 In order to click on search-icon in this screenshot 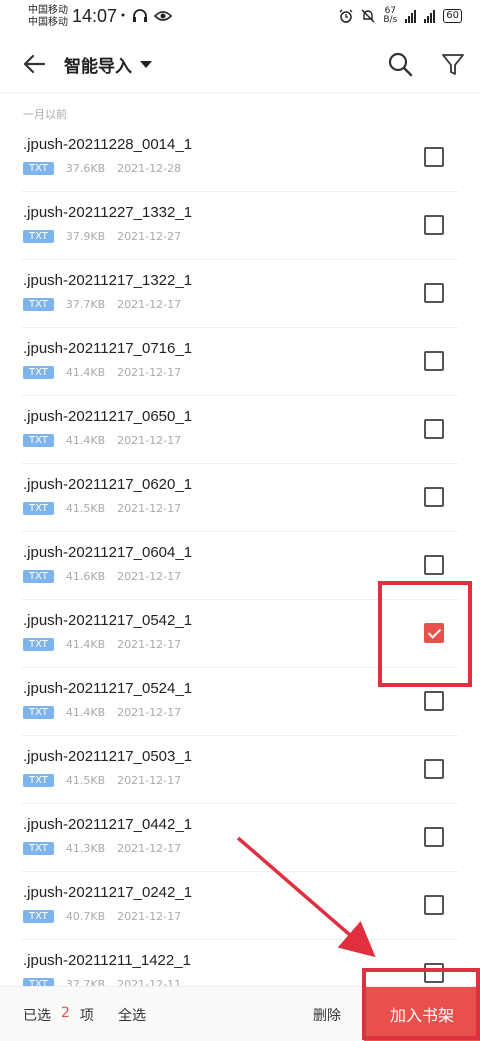, I will do `click(400, 64)`.